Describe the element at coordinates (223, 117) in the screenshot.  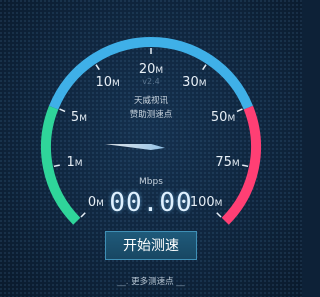
I see `gauge-tick-label: 50M` at that location.